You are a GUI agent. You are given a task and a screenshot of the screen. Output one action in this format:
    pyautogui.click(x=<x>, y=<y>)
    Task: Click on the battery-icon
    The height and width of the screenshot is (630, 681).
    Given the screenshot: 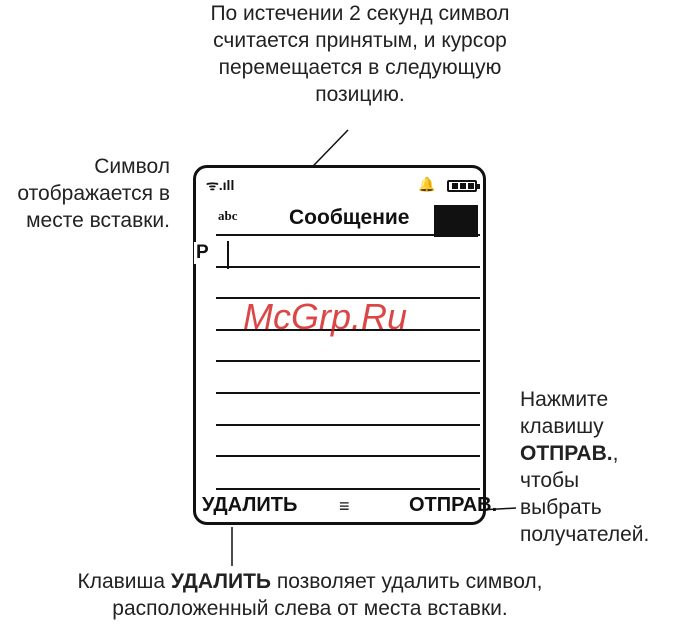 What is the action you would take?
    pyautogui.click(x=463, y=186)
    